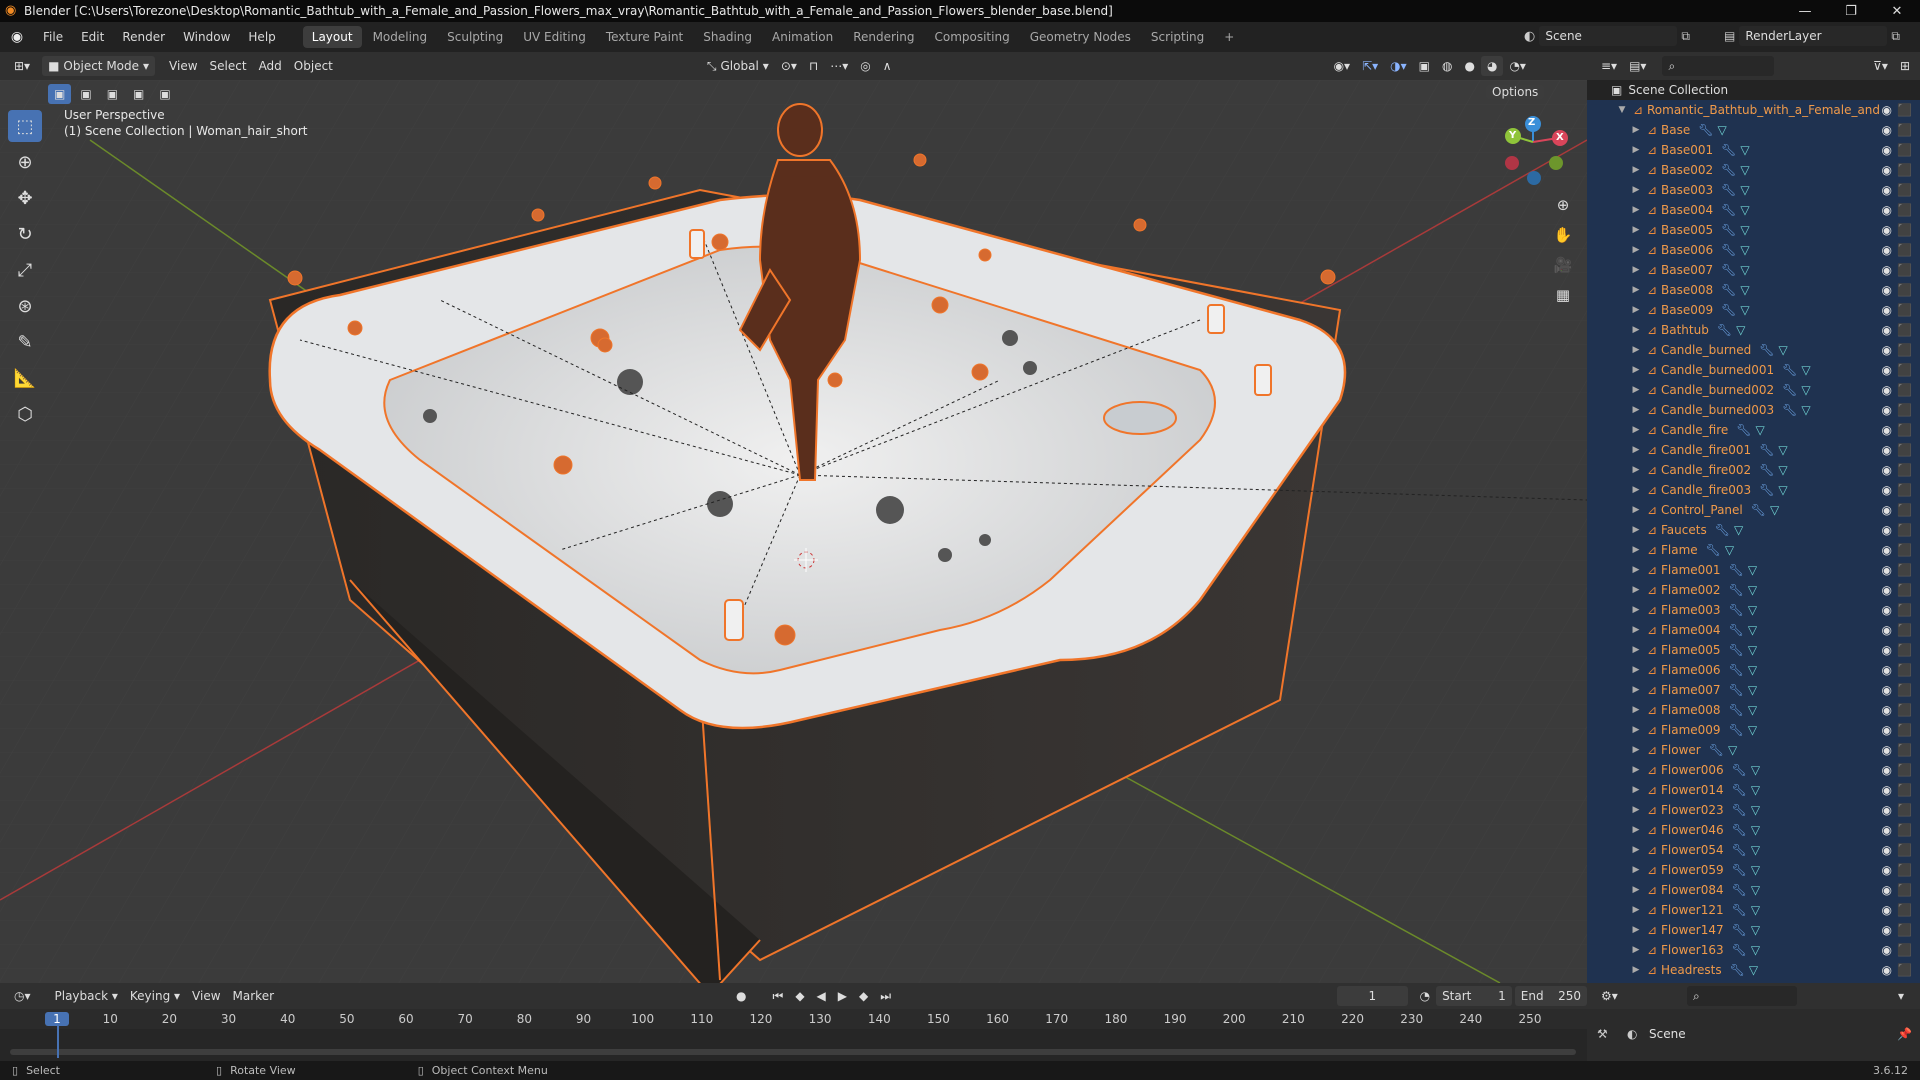 The width and height of the screenshot is (1920, 1080). I want to click on tab-uv-editing: UV Editing, so click(554, 37).